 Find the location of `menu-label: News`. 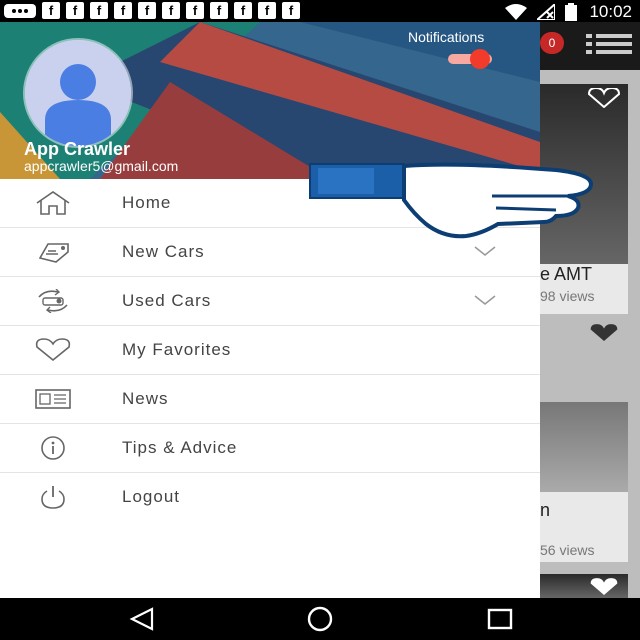

menu-label: News is located at coordinates (145, 398).